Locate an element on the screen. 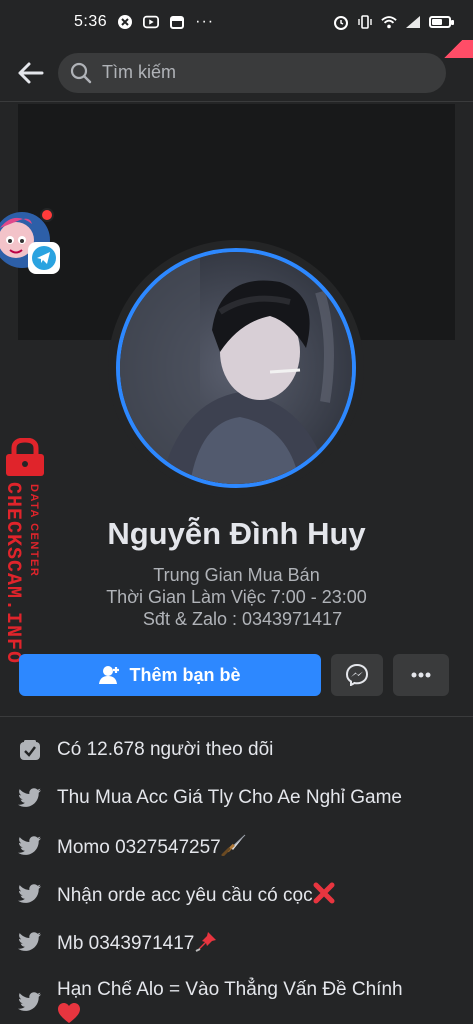  profile-picture is located at coordinates (236, 368).